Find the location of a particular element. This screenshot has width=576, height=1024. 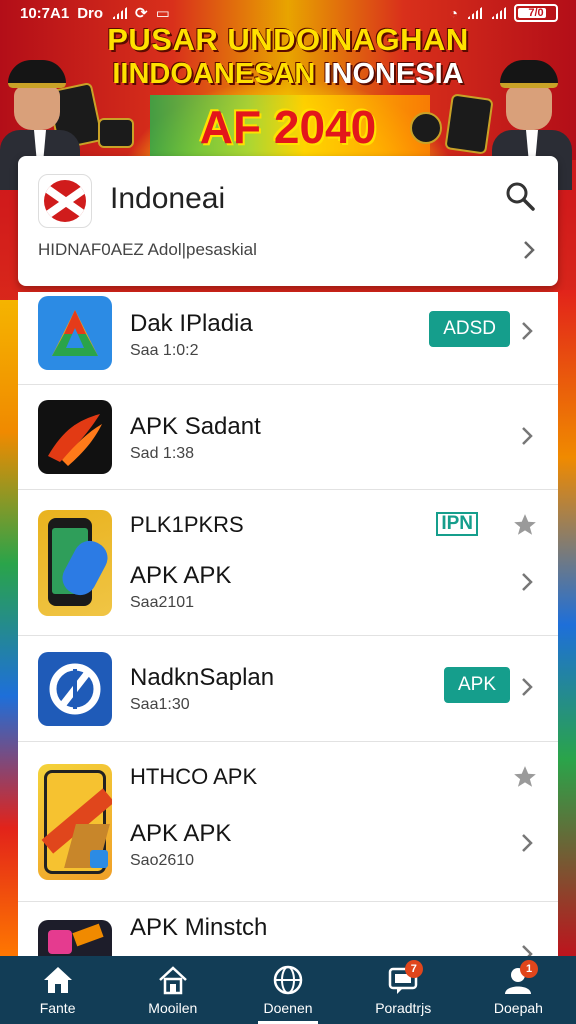

home-icon is located at coordinates (57, 980).